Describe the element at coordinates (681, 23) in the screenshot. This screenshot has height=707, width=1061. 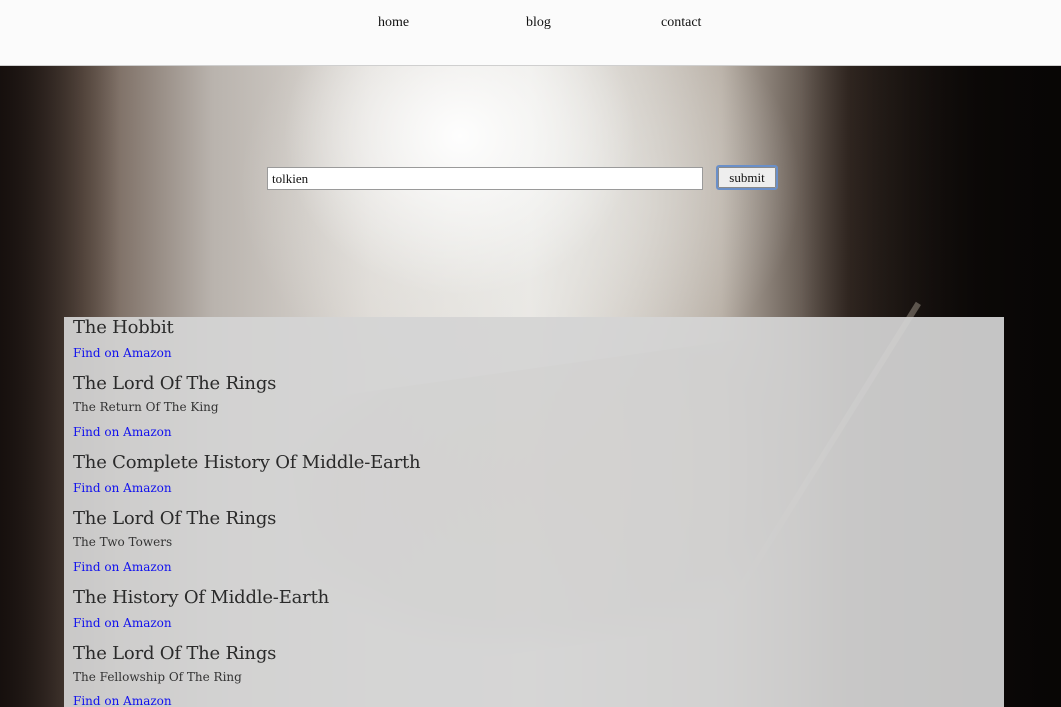
I see `nav-link-contact: contact` at that location.